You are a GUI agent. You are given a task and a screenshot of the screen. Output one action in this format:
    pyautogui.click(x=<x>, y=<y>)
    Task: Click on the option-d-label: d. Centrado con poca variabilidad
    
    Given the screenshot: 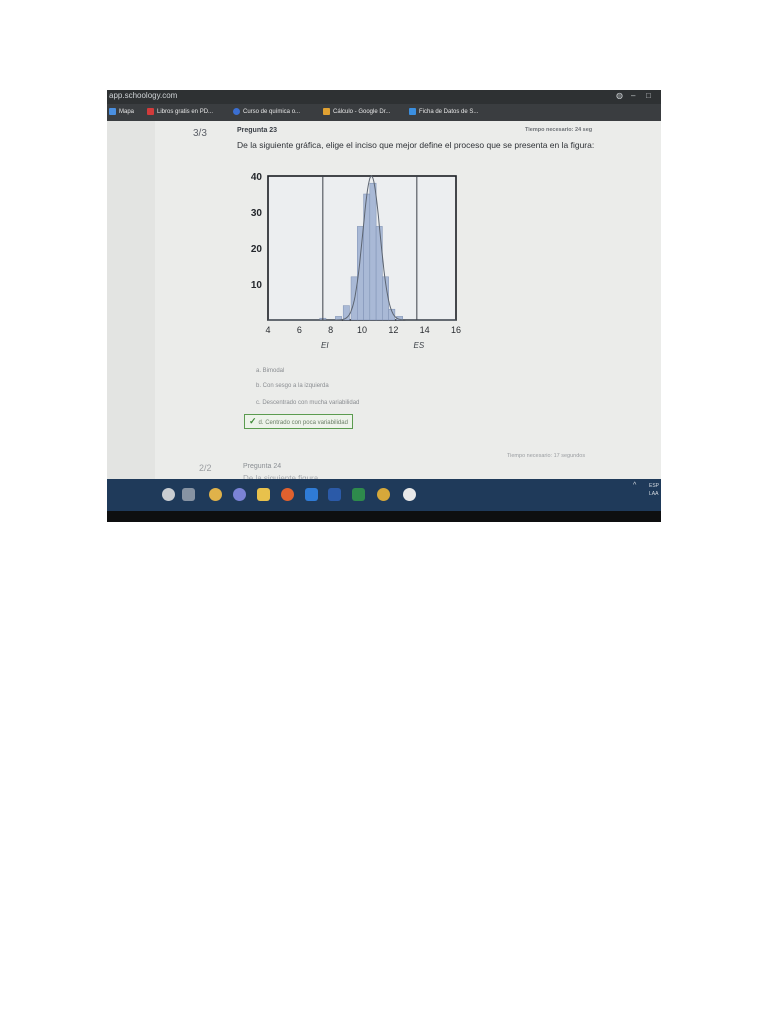 What is the action you would take?
    pyautogui.click(x=303, y=423)
    